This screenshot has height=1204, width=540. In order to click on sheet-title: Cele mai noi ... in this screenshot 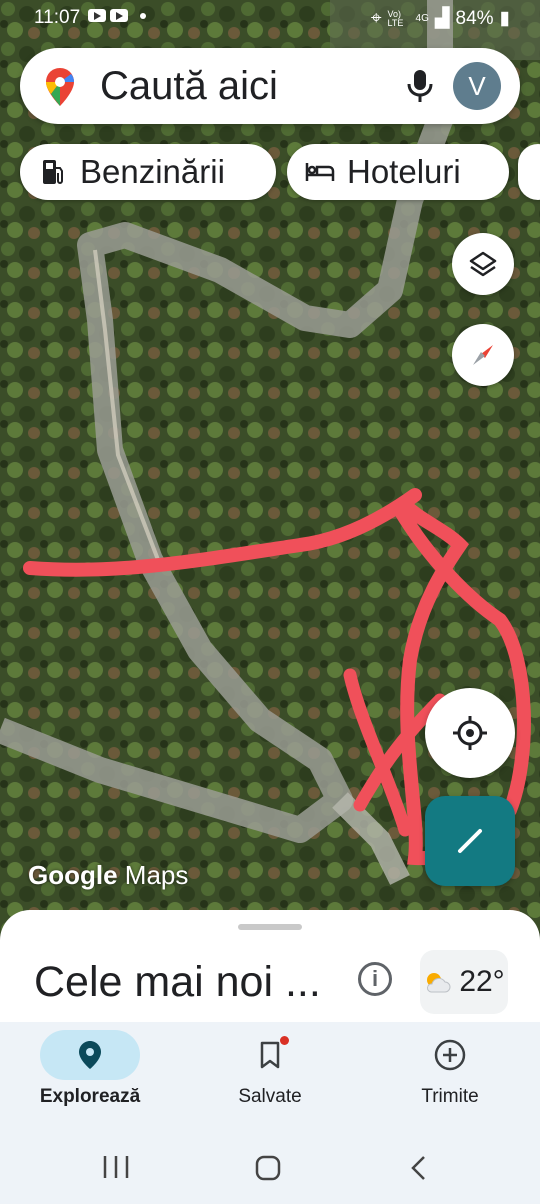, I will do `click(177, 982)`.